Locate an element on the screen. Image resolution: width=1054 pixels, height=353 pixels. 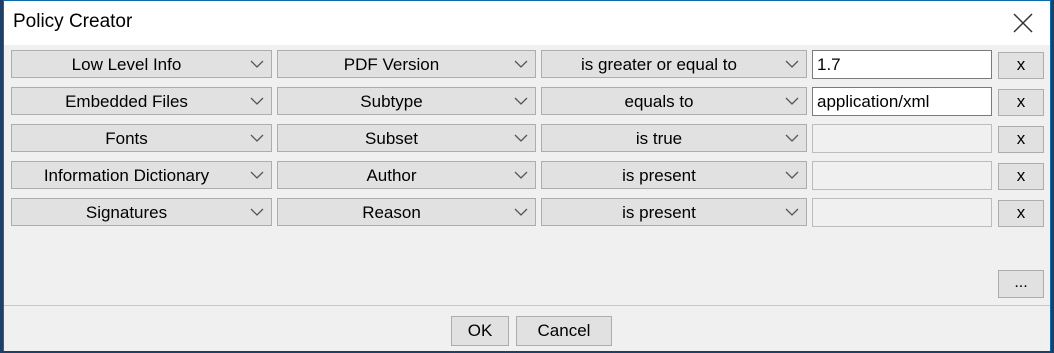
rule-row: Embedded Files Subtype equals to x is located at coordinates (527, 99).